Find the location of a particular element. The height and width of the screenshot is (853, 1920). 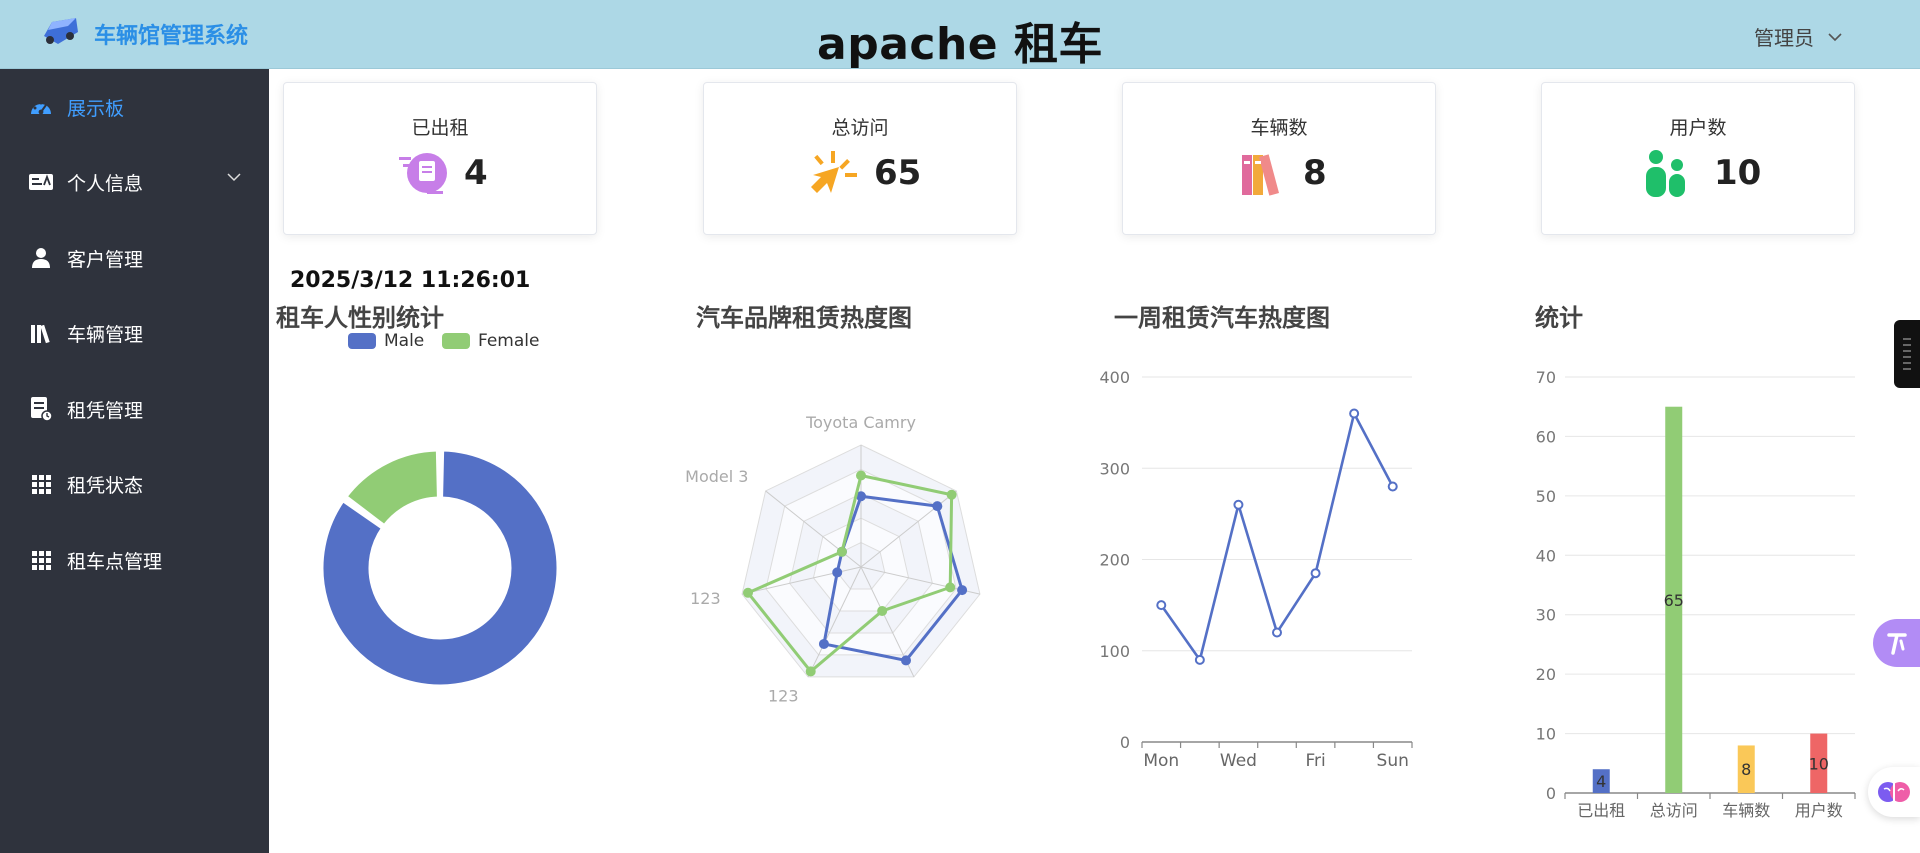

current-datetime: 2025/3/12 11:26:01 is located at coordinates (410, 280).